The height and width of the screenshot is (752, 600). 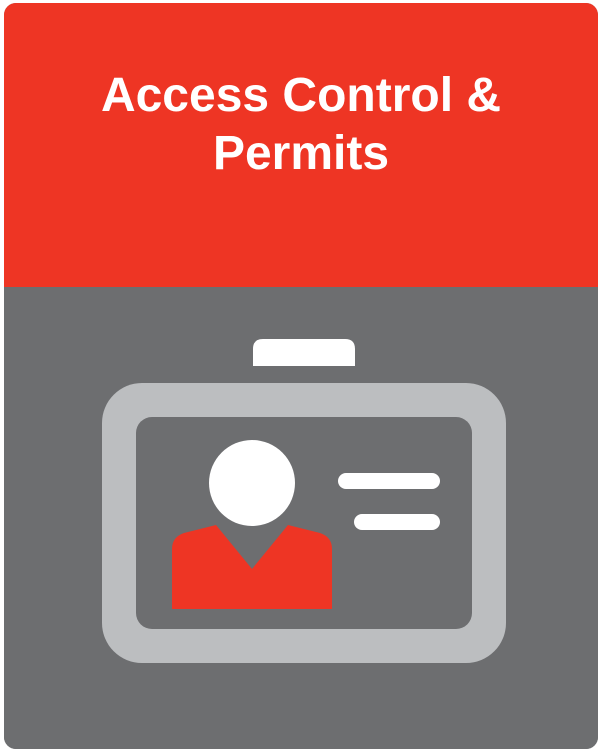 What do you see at coordinates (252, 483) in the screenshot?
I see `person-head-icon` at bounding box center [252, 483].